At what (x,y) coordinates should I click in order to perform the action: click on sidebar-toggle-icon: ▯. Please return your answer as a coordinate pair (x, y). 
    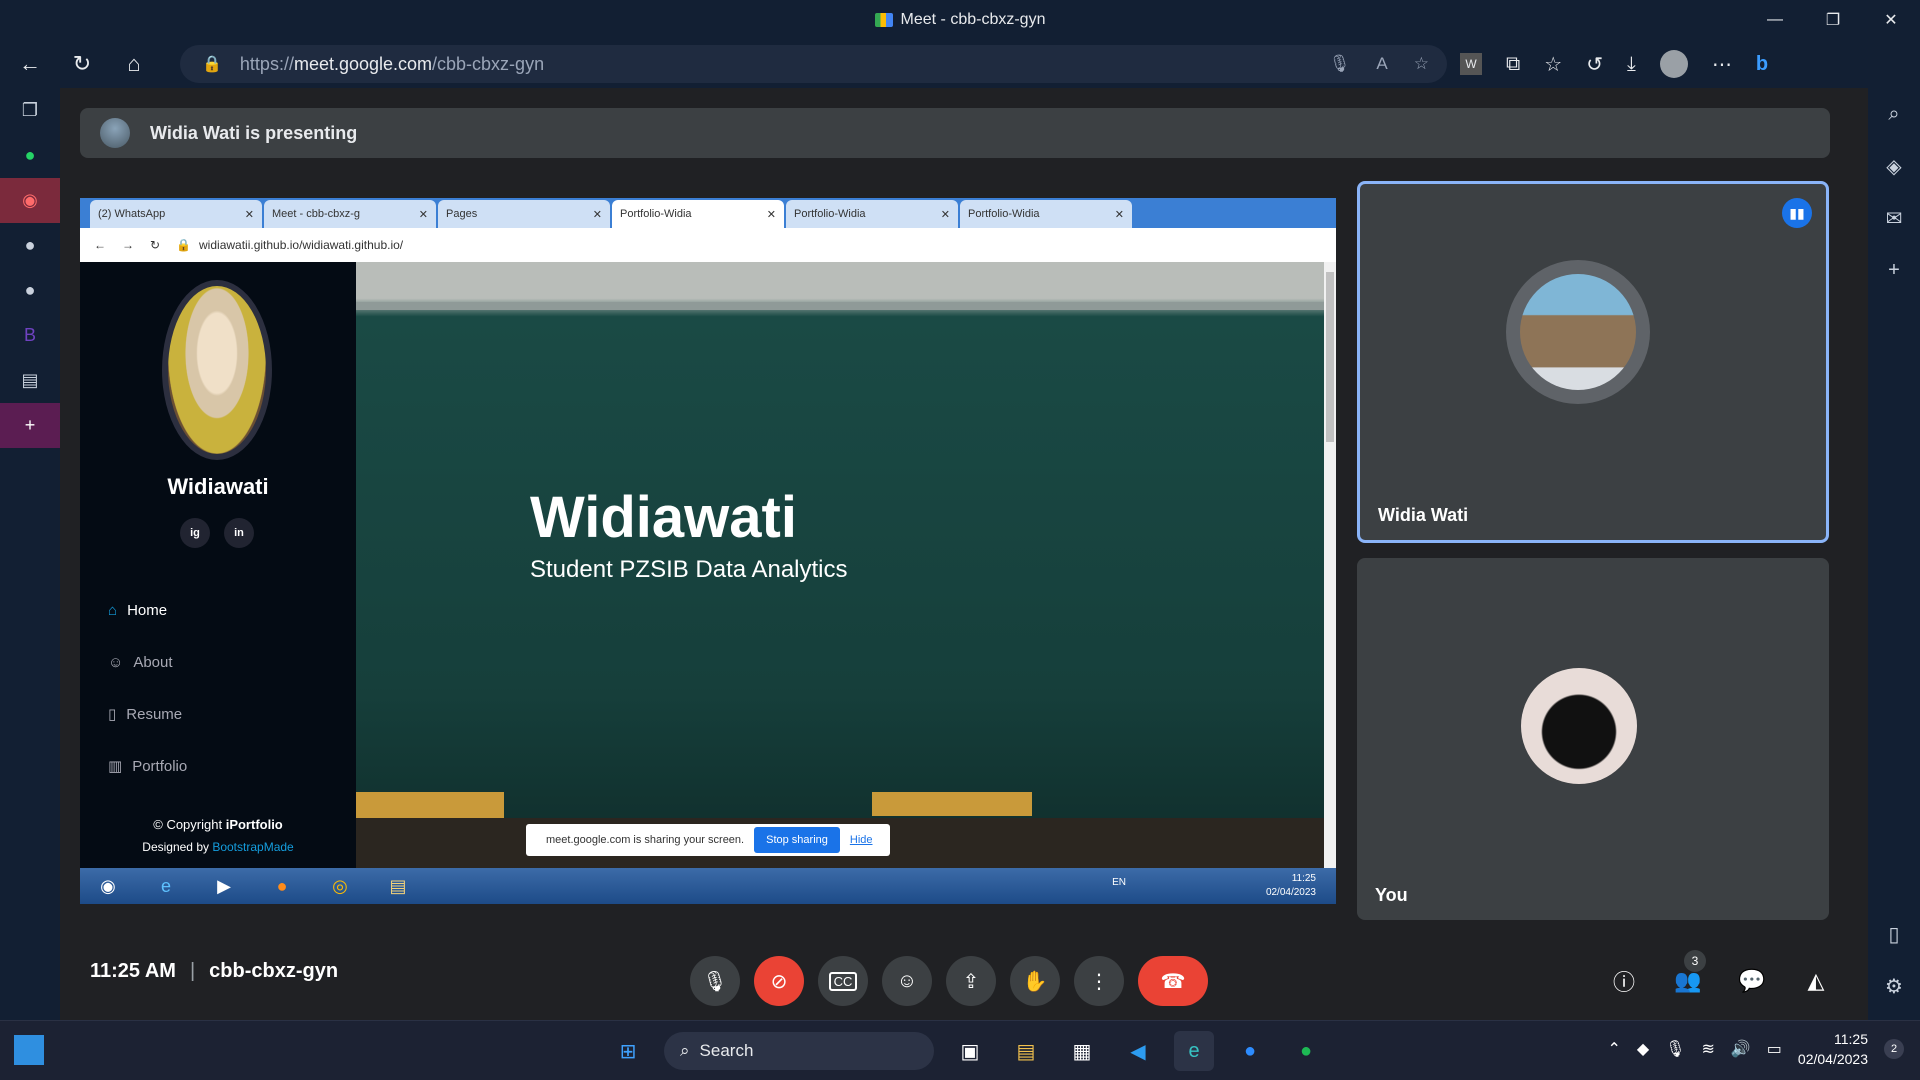
    Looking at the image, I should click on (1894, 934).